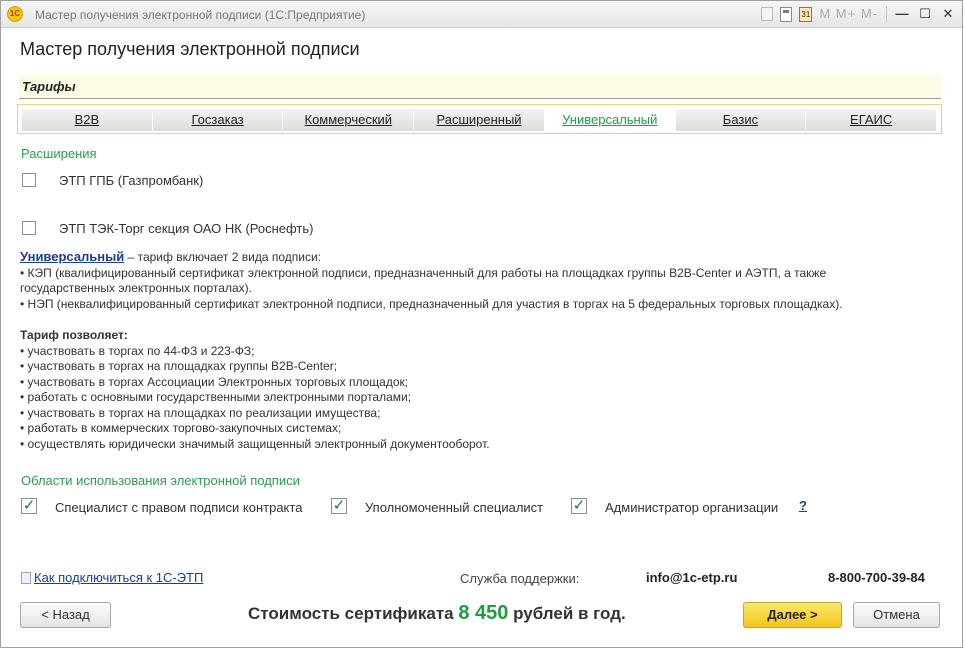 The height and width of the screenshot is (650, 965). I want to click on price-amount: 8 450, so click(483, 613).